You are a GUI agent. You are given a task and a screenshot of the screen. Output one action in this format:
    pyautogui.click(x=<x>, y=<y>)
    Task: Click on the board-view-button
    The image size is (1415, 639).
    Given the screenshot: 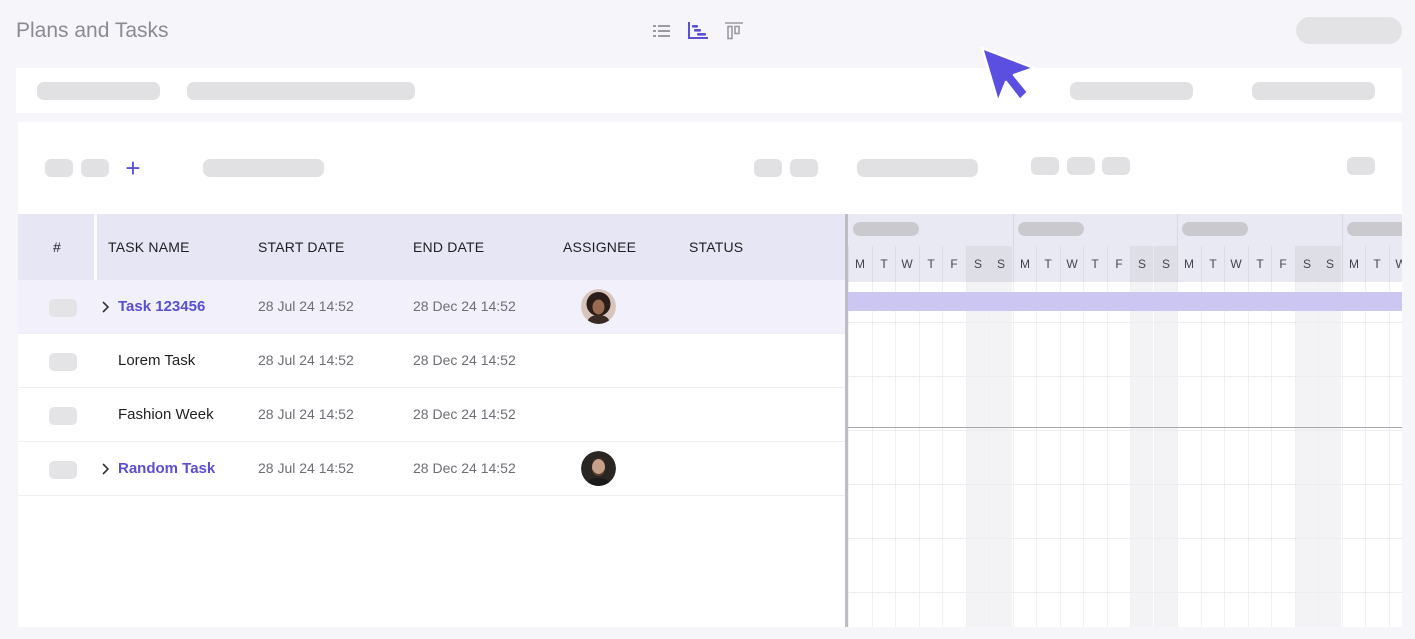 What is the action you would take?
    pyautogui.click(x=734, y=31)
    